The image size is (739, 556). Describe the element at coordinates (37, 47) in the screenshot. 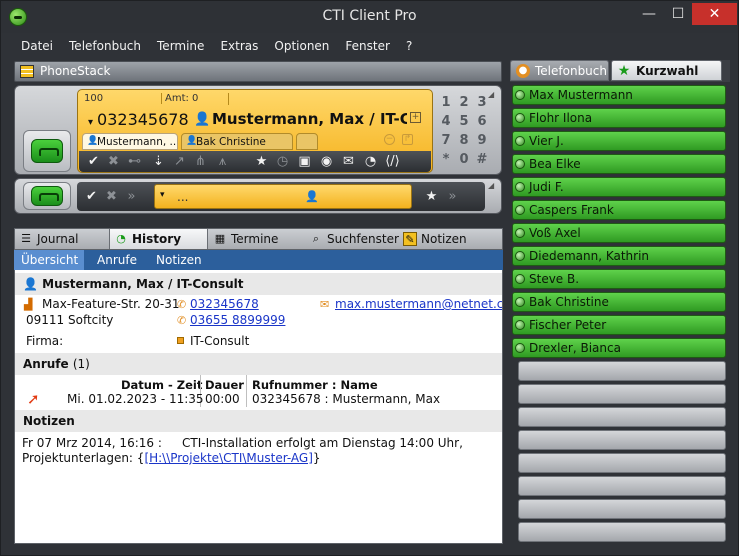

I see `menu-datei: Datei` at that location.